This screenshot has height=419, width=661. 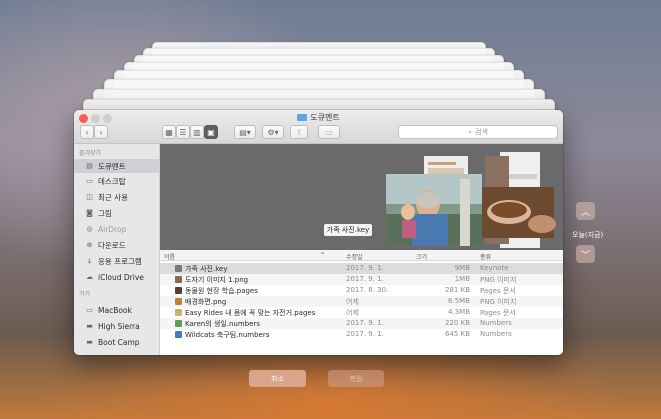 I want to click on file-kind: Keynote, so click(x=494, y=268).